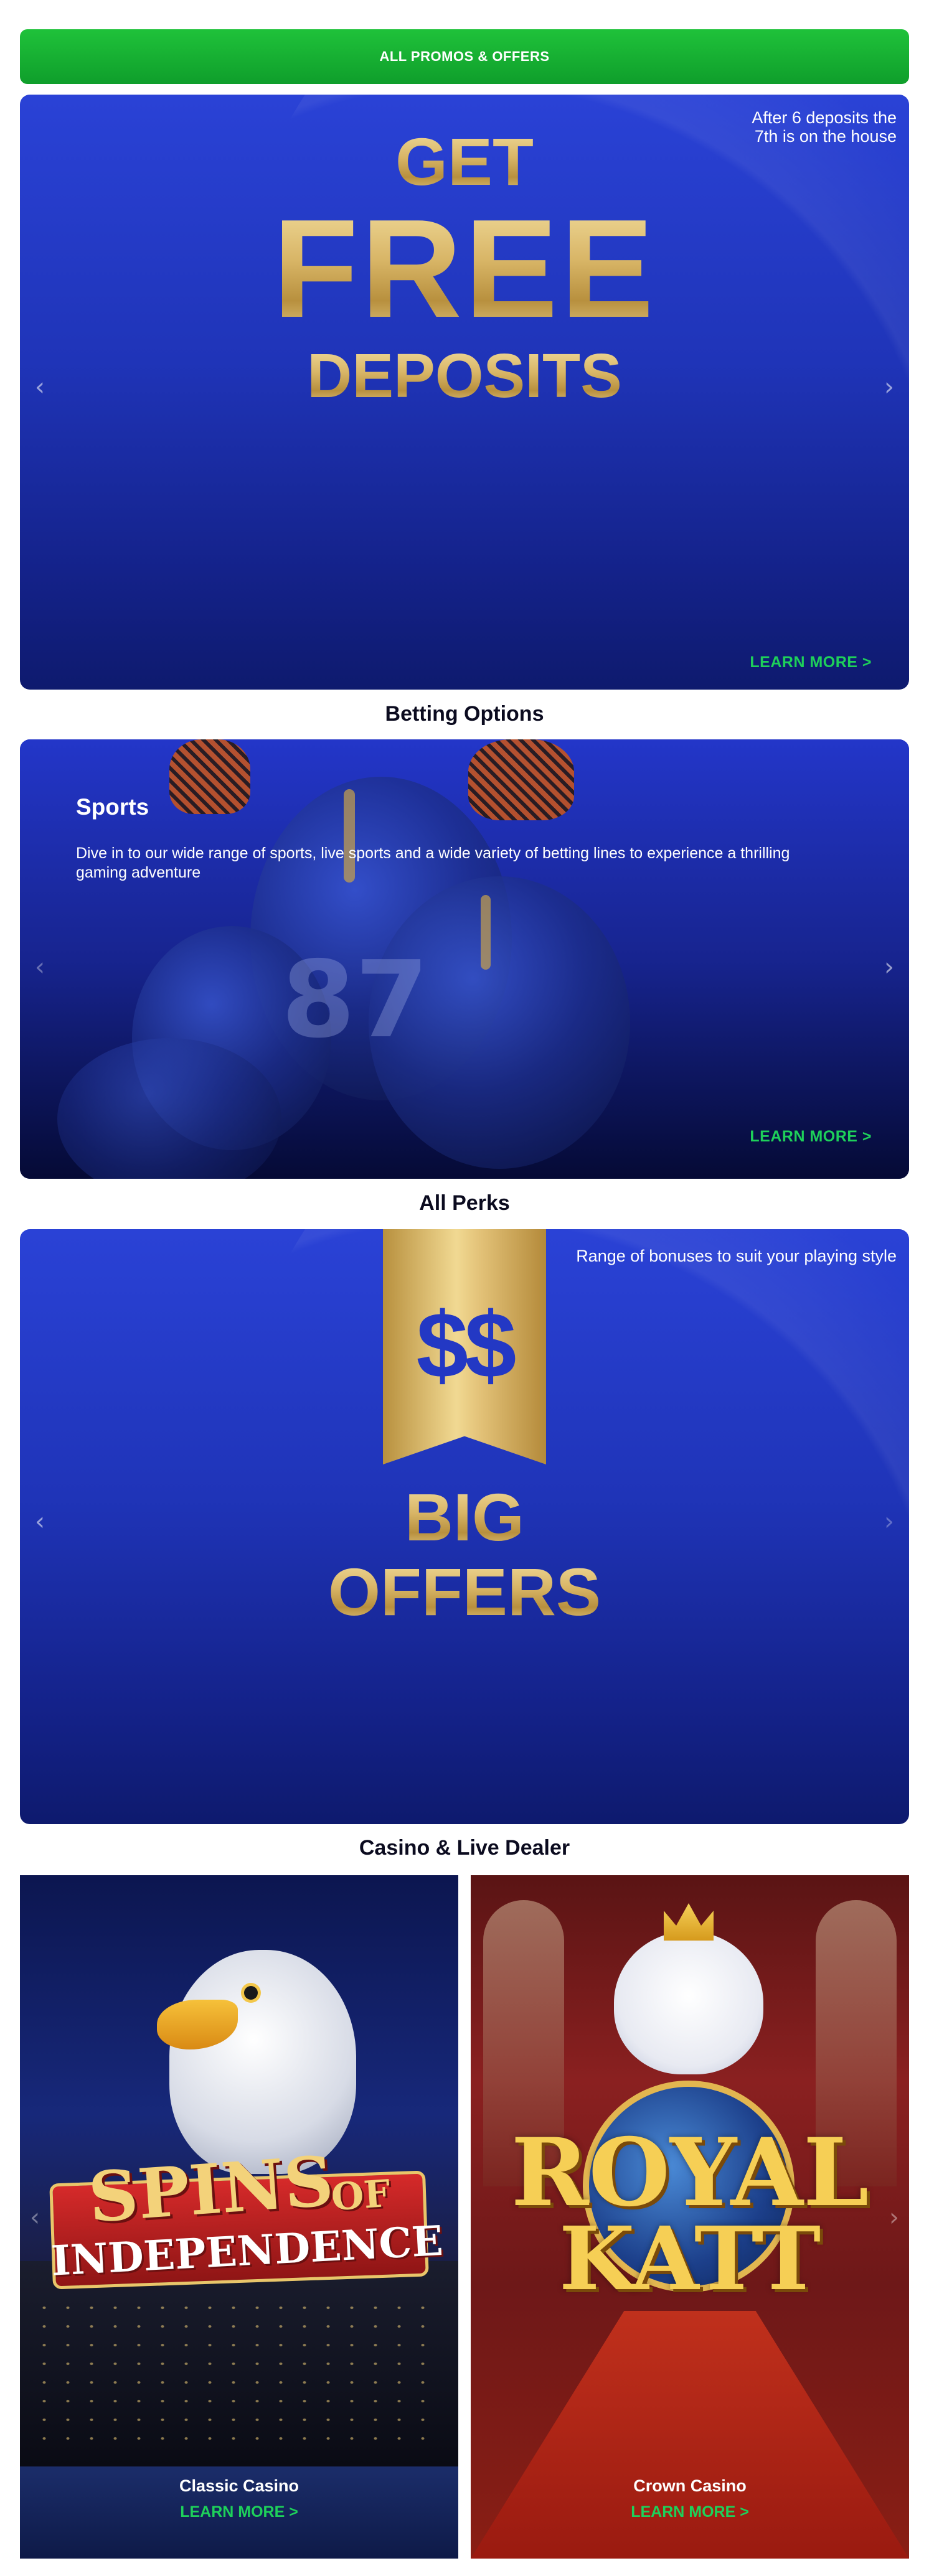 This screenshot has width=929, height=2576. What do you see at coordinates (690, 2435) in the screenshot?
I see `red-carpet` at bounding box center [690, 2435].